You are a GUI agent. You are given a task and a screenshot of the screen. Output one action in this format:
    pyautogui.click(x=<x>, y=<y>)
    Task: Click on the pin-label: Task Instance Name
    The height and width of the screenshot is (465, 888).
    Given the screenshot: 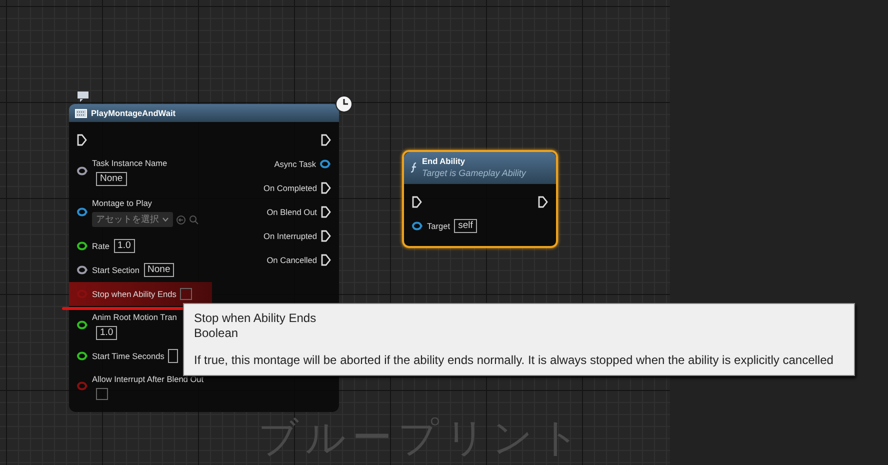 What is the action you would take?
    pyautogui.click(x=130, y=163)
    